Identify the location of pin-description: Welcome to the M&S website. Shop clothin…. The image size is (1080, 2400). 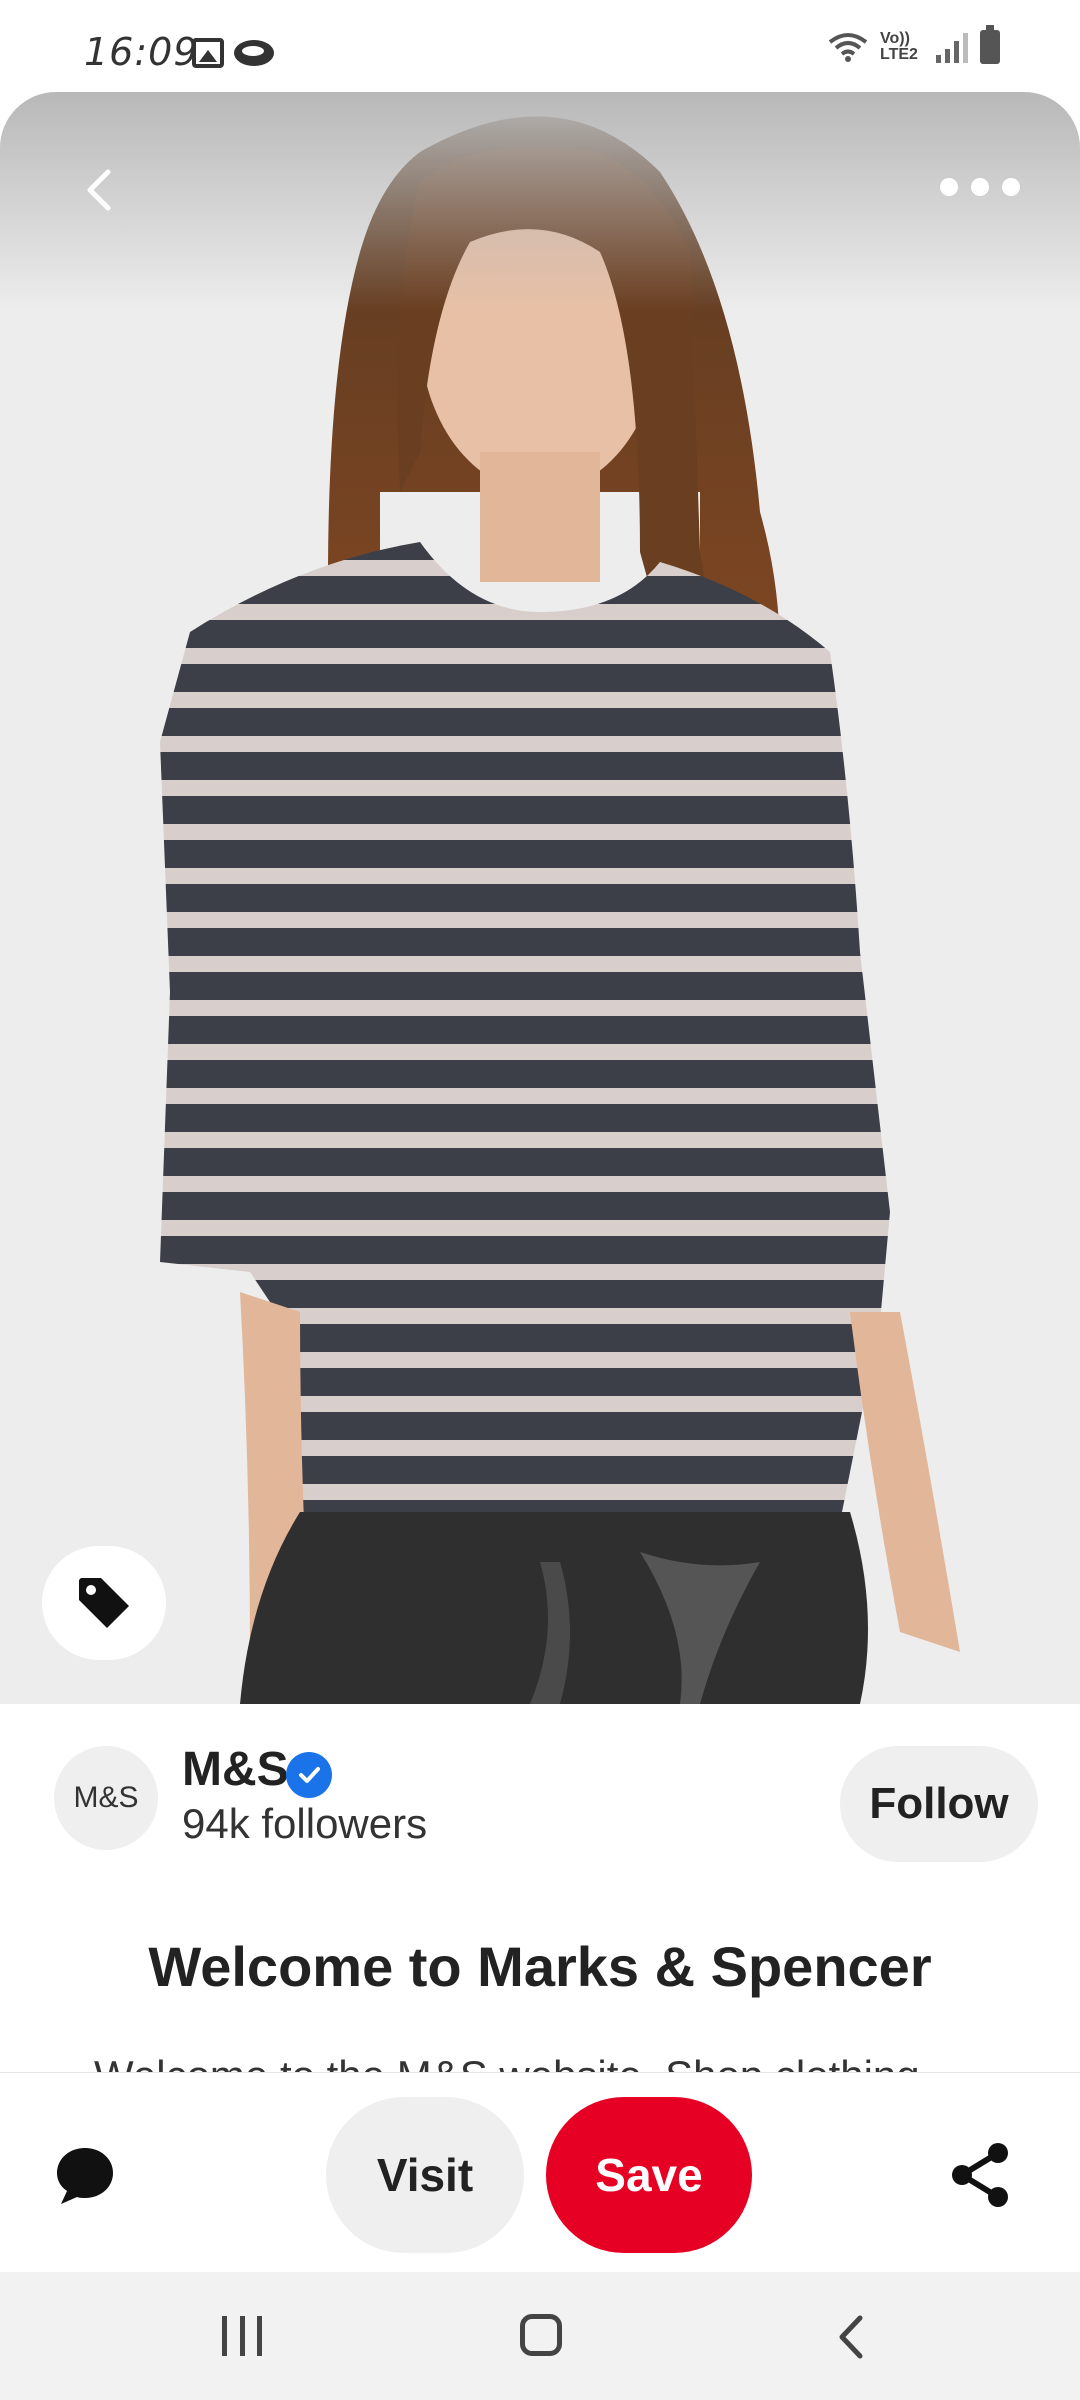
(507, 2062).